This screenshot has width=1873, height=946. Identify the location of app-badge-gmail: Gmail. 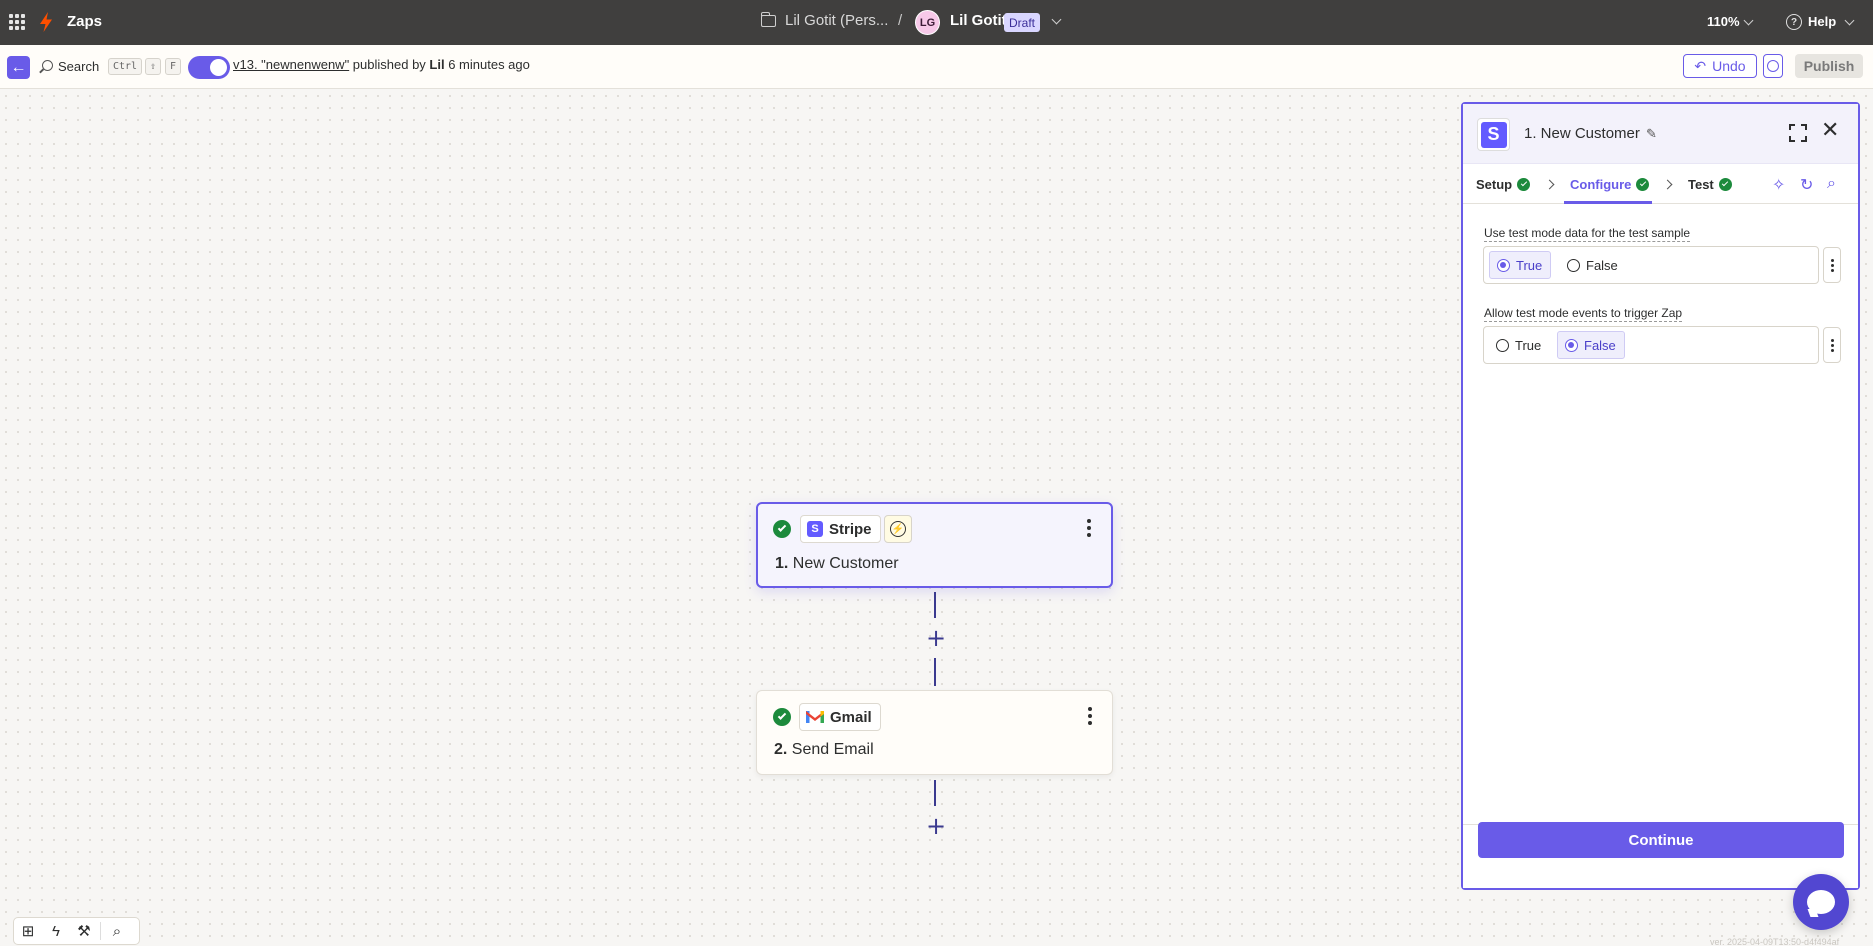
(840, 717).